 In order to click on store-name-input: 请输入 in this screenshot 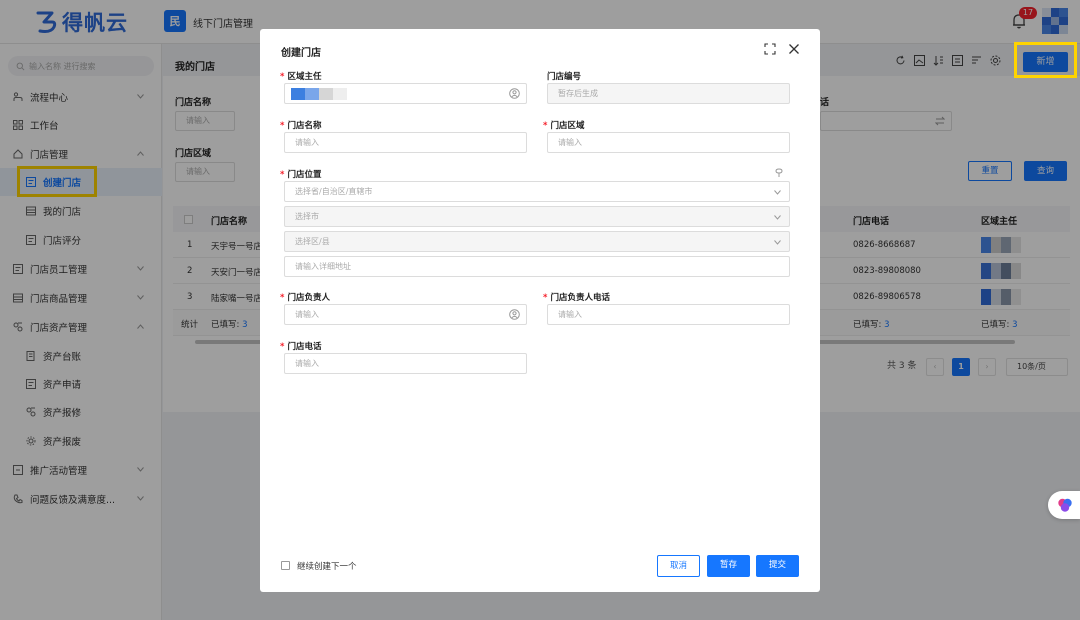, I will do `click(405, 142)`.